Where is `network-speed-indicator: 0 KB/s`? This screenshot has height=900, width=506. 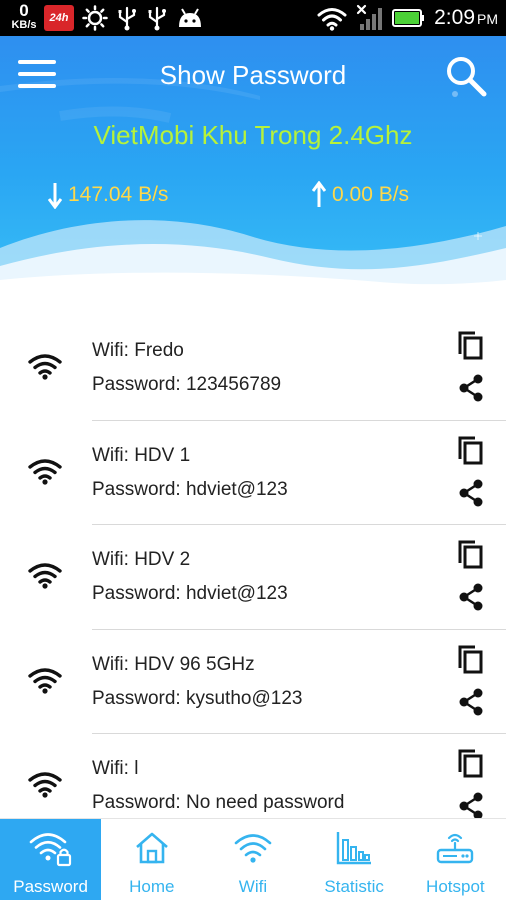
network-speed-indicator: 0 KB/s is located at coordinates (24, 16).